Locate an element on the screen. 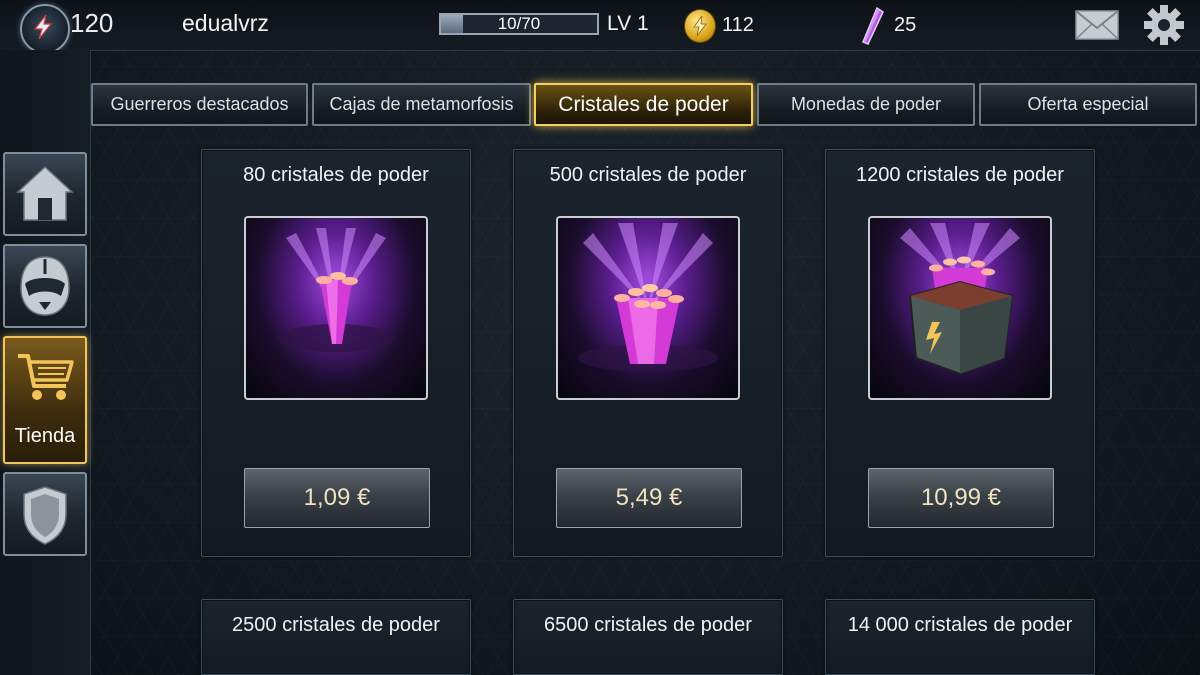 The image size is (1200, 675). player-power: 120 is located at coordinates (92, 23).